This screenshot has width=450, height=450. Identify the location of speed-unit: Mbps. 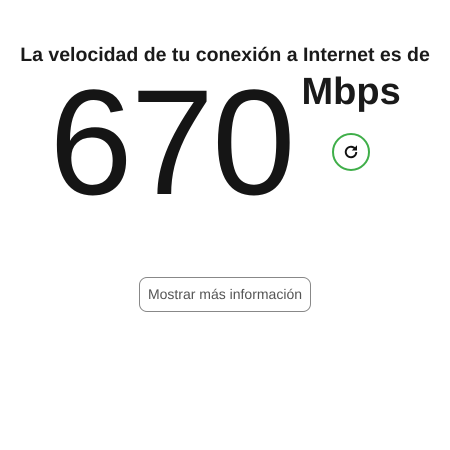
(351, 92).